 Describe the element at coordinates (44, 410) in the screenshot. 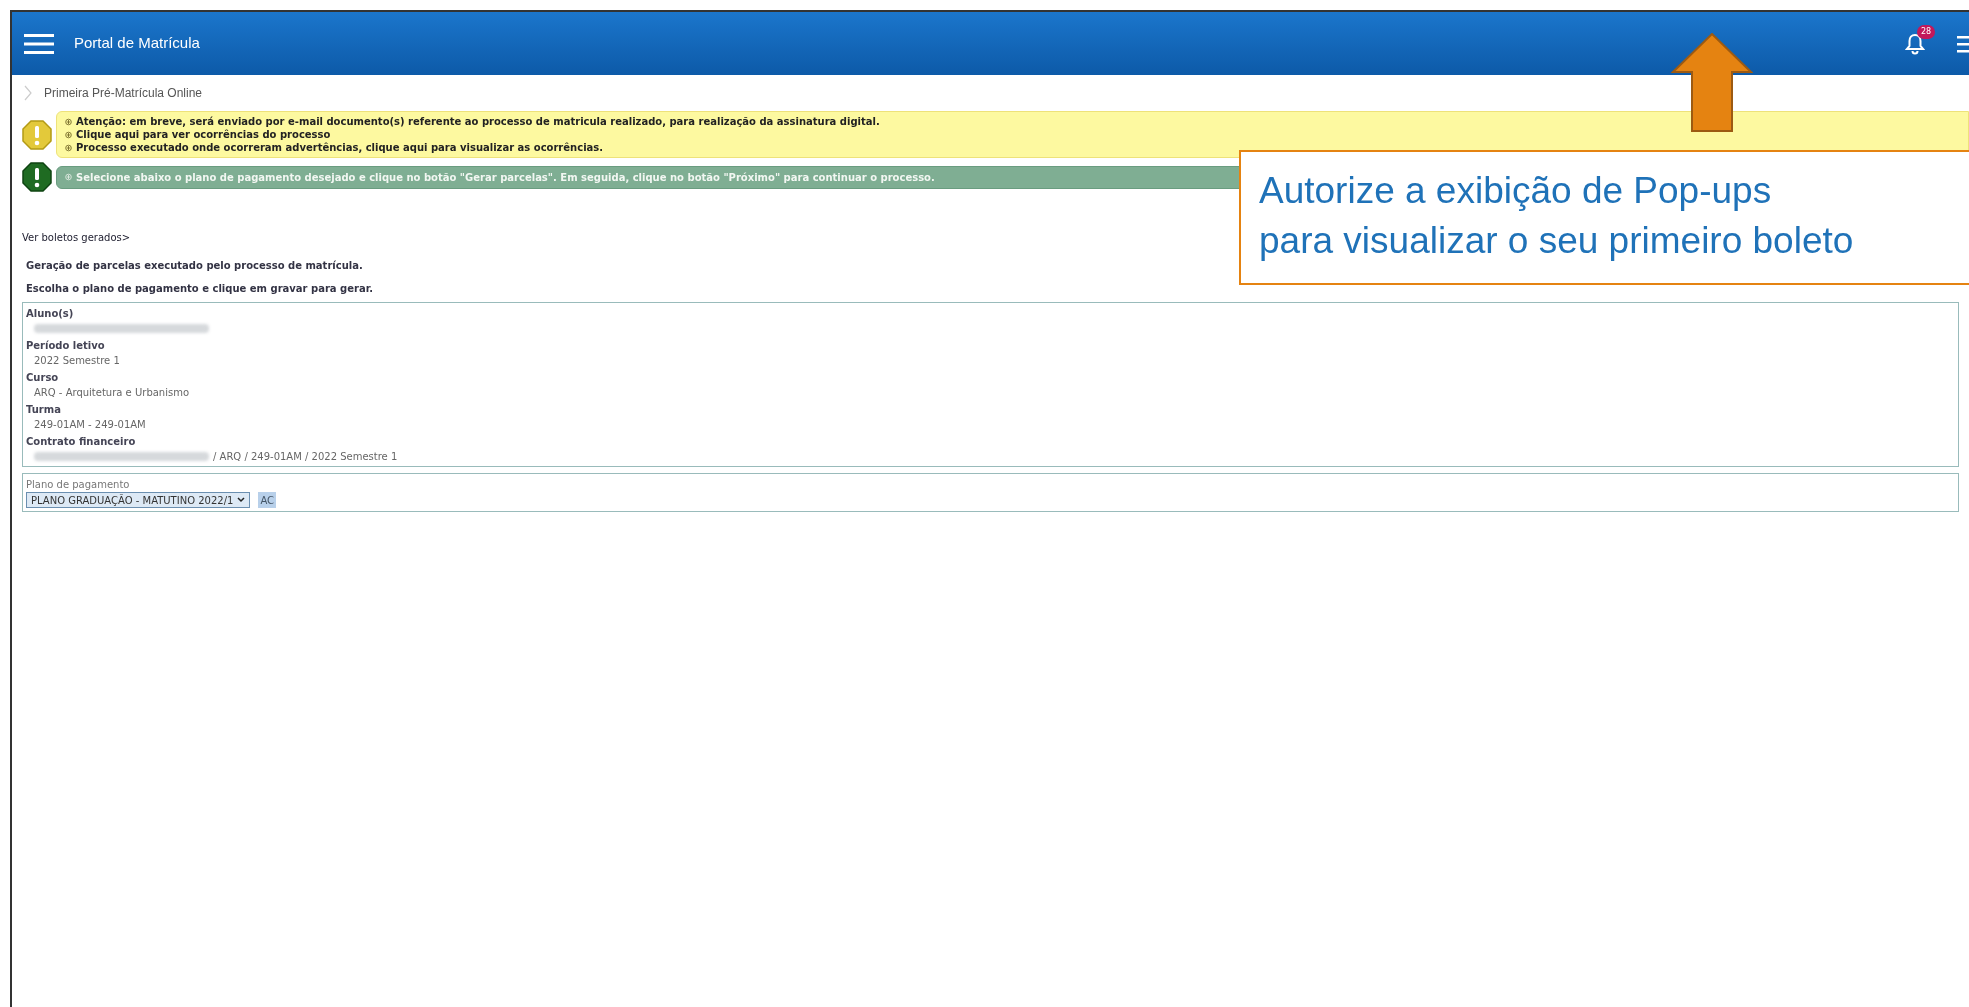

I see `field-label: Turma` at that location.